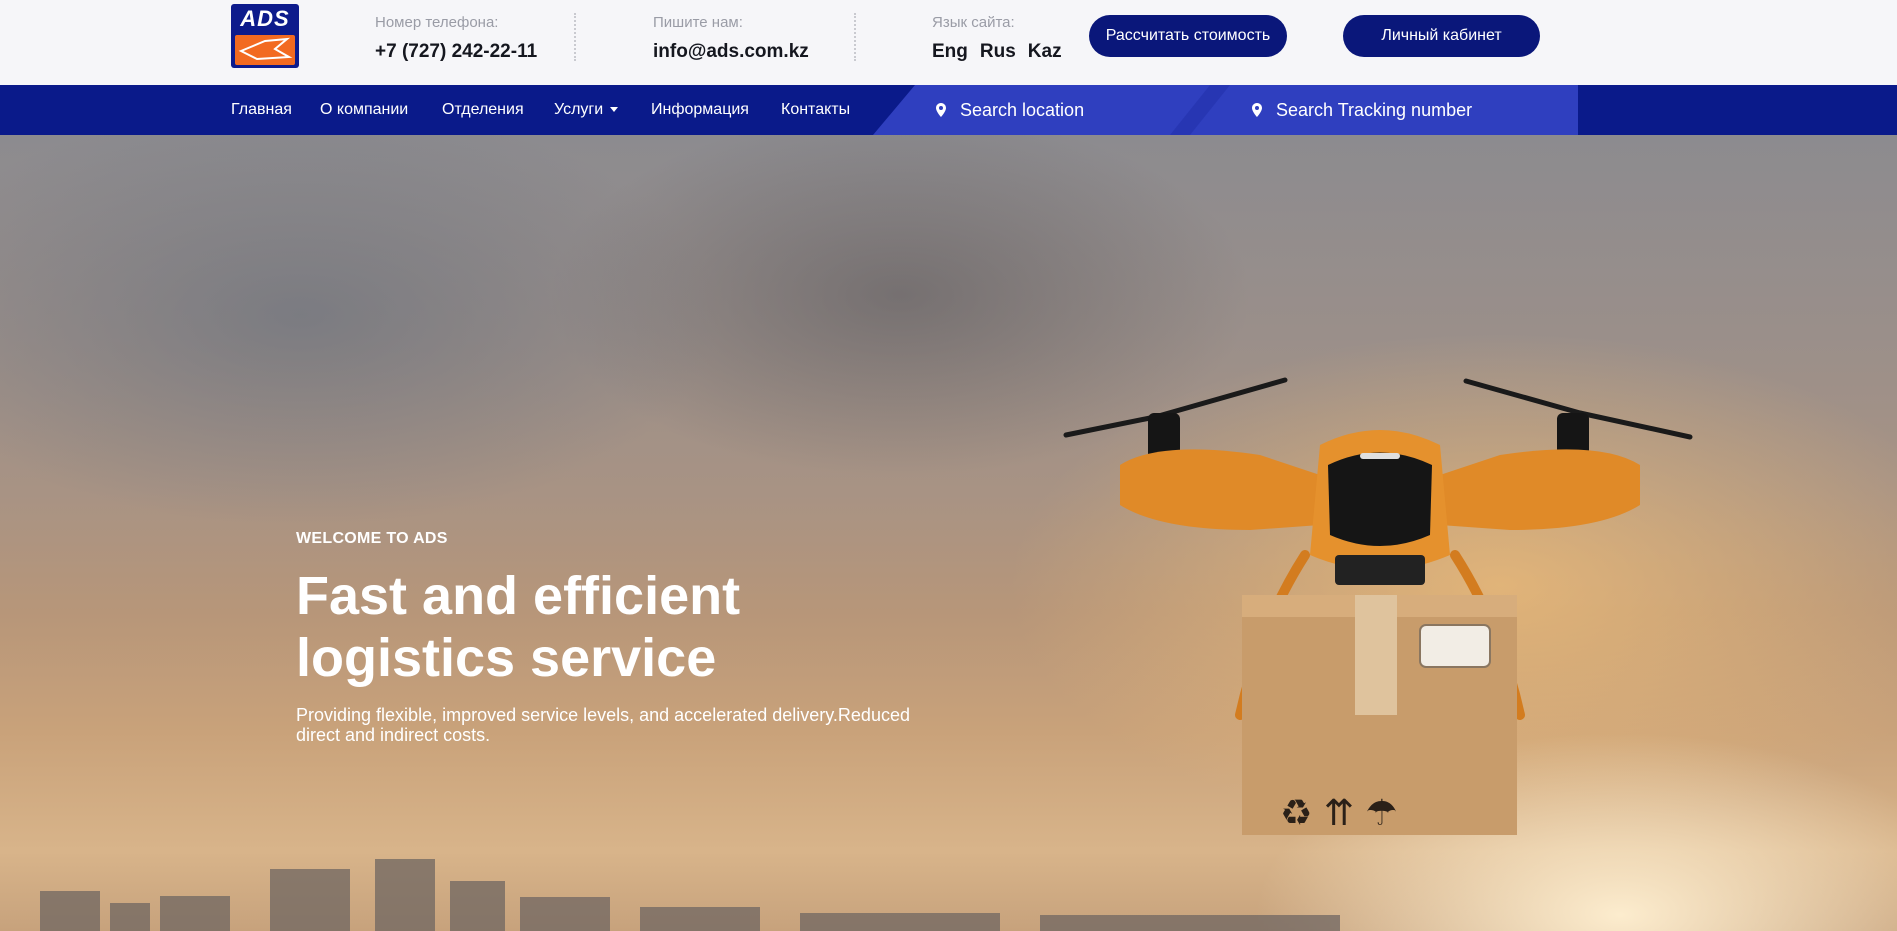 The height and width of the screenshot is (931, 1897). Describe the element at coordinates (456, 38) in the screenshot. I see `phone-block: Номер телефона: +7 (727) 242-22-11` at that location.